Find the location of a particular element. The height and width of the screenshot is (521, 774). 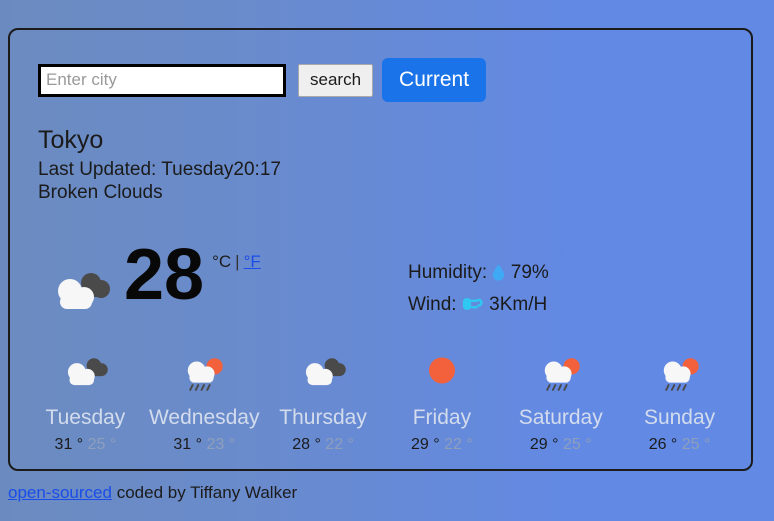

fahrenheit-link: °F is located at coordinates (252, 261).